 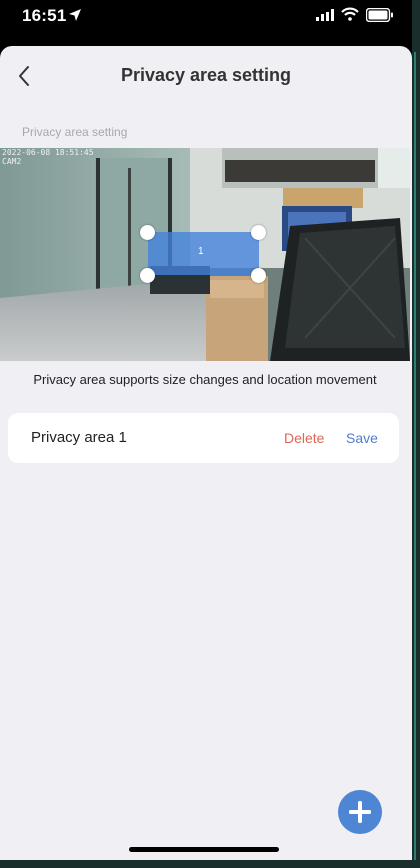 What do you see at coordinates (48, 152) in the screenshot?
I see `osd-timestamp: 2022-06-08 18:51:45` at bounding box center [48, 152].